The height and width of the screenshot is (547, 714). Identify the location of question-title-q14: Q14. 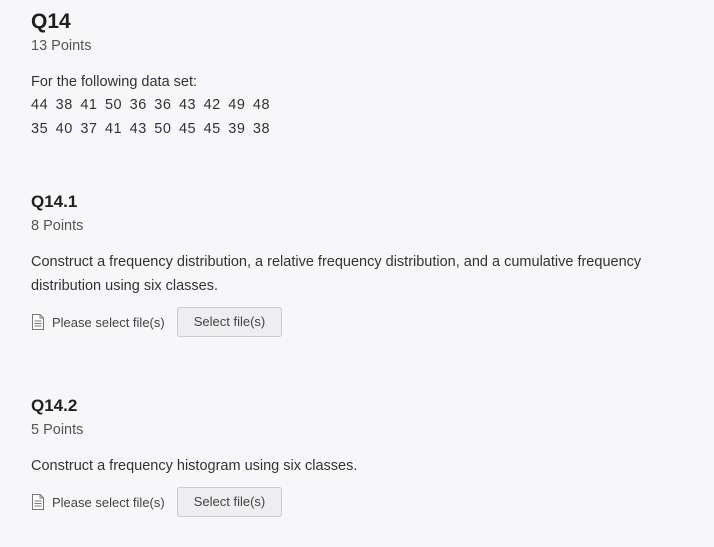
(51, 21).